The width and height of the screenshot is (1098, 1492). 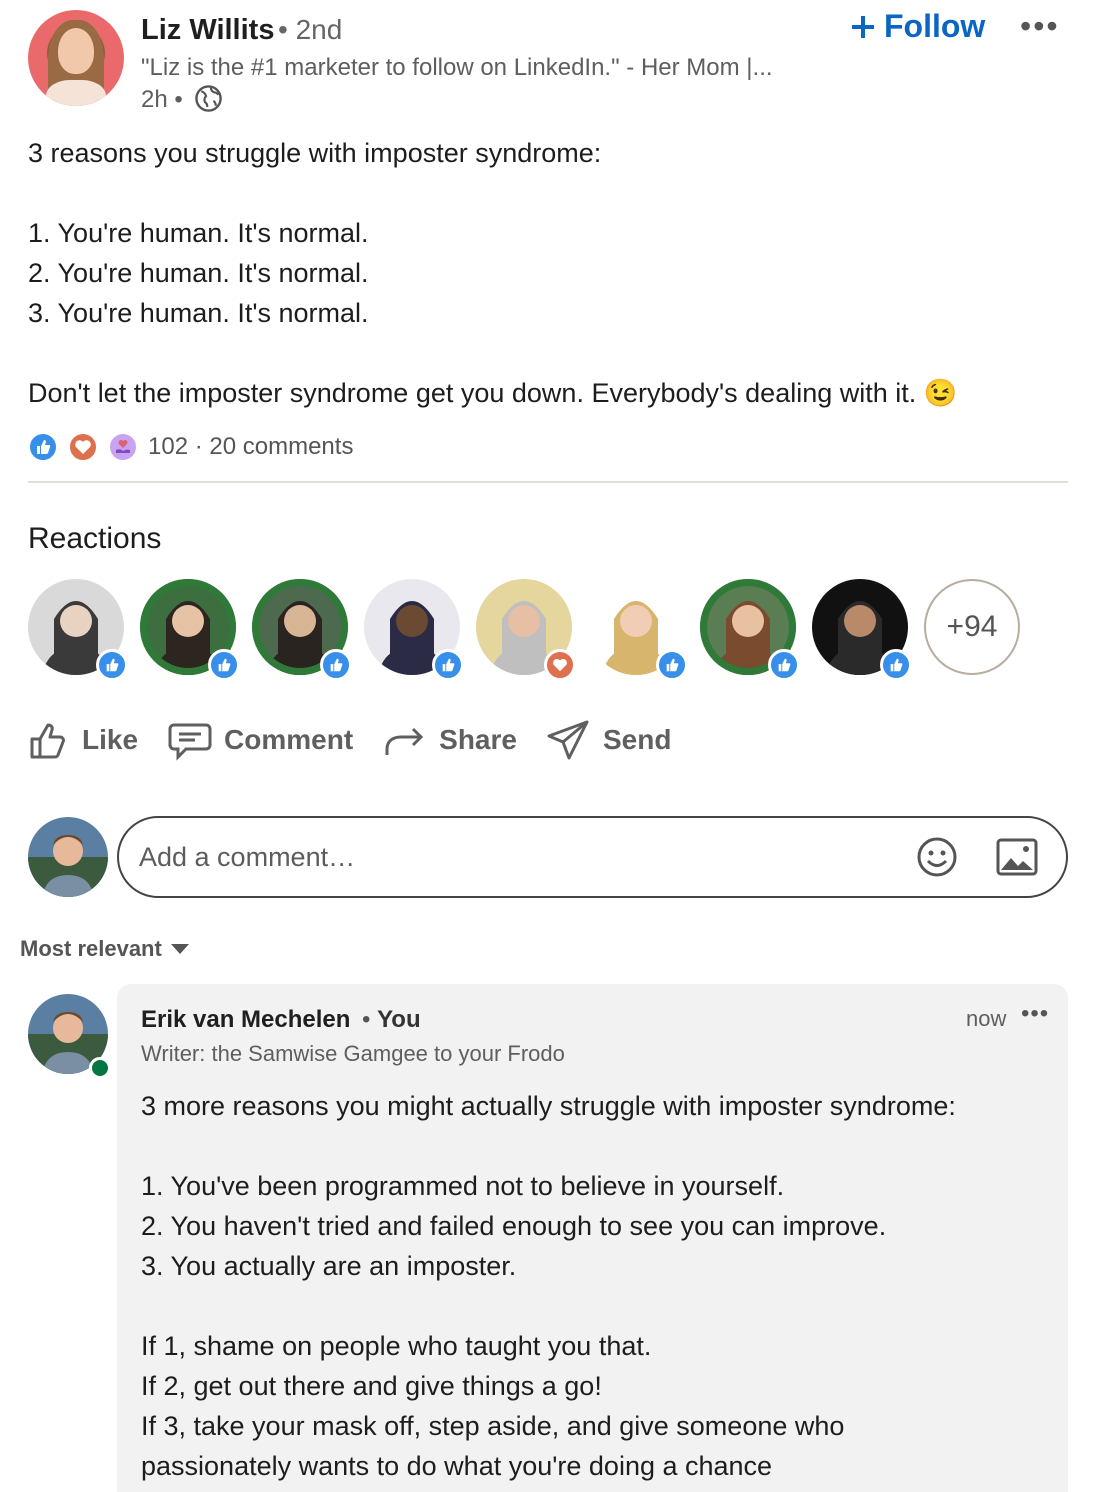 I want to click on commenter-you-badge: • You, so click(x=391, y=1019).